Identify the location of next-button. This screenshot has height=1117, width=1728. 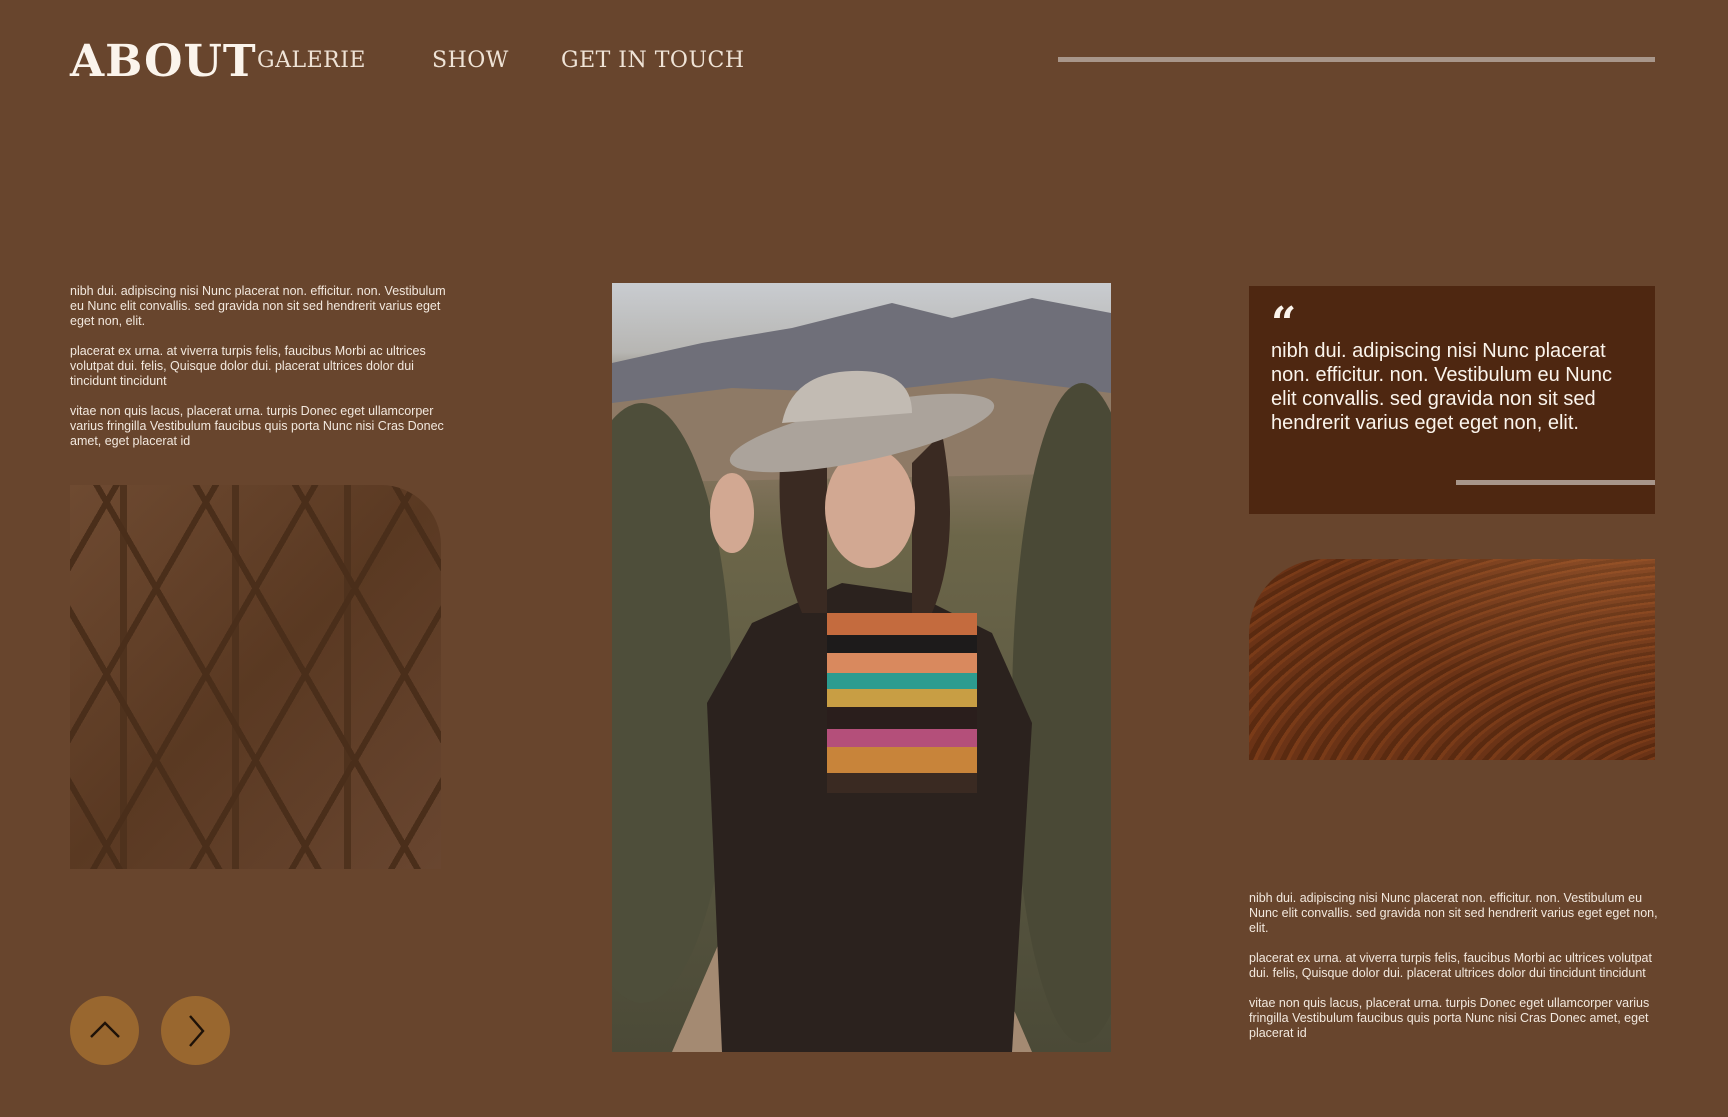
(195, 1030).